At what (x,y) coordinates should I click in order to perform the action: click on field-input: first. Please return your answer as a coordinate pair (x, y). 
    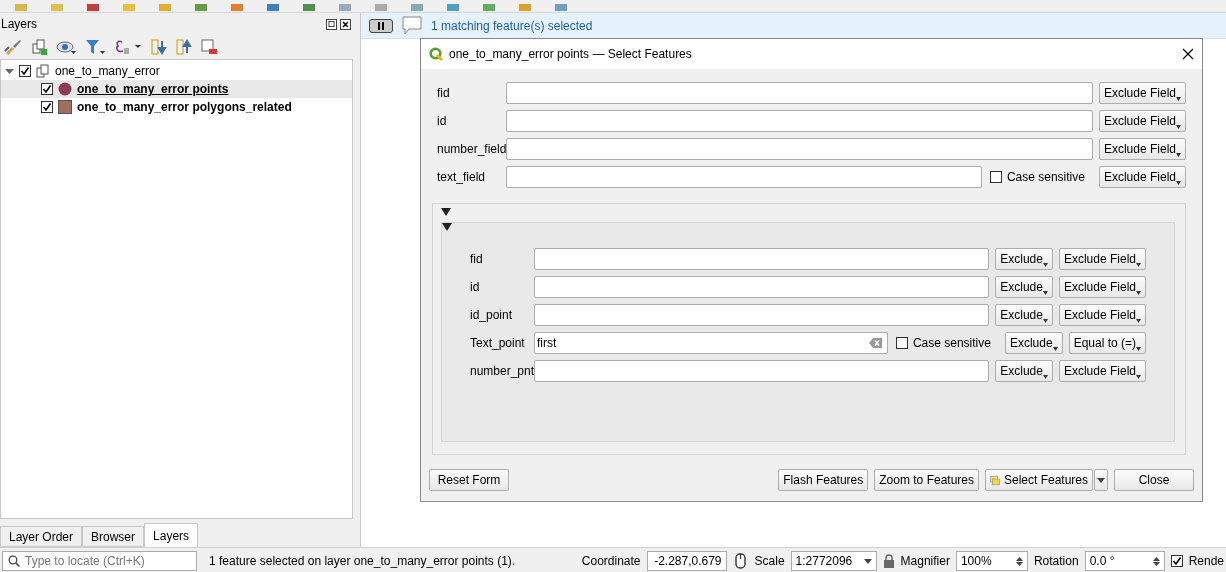
    Looking at the image, I should click on (711, 343).